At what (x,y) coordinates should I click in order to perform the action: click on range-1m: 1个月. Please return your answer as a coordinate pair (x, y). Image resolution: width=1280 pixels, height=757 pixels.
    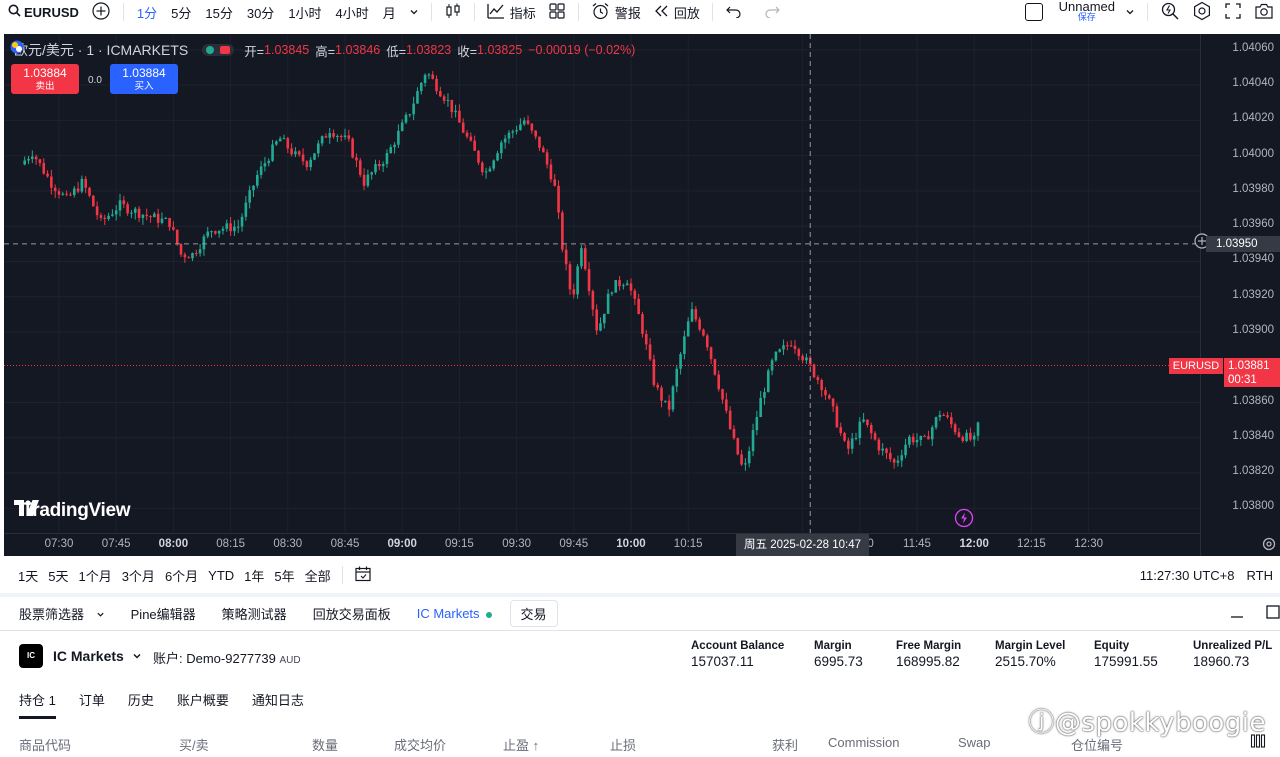
    Looking at the image, I should click on (94, 575).